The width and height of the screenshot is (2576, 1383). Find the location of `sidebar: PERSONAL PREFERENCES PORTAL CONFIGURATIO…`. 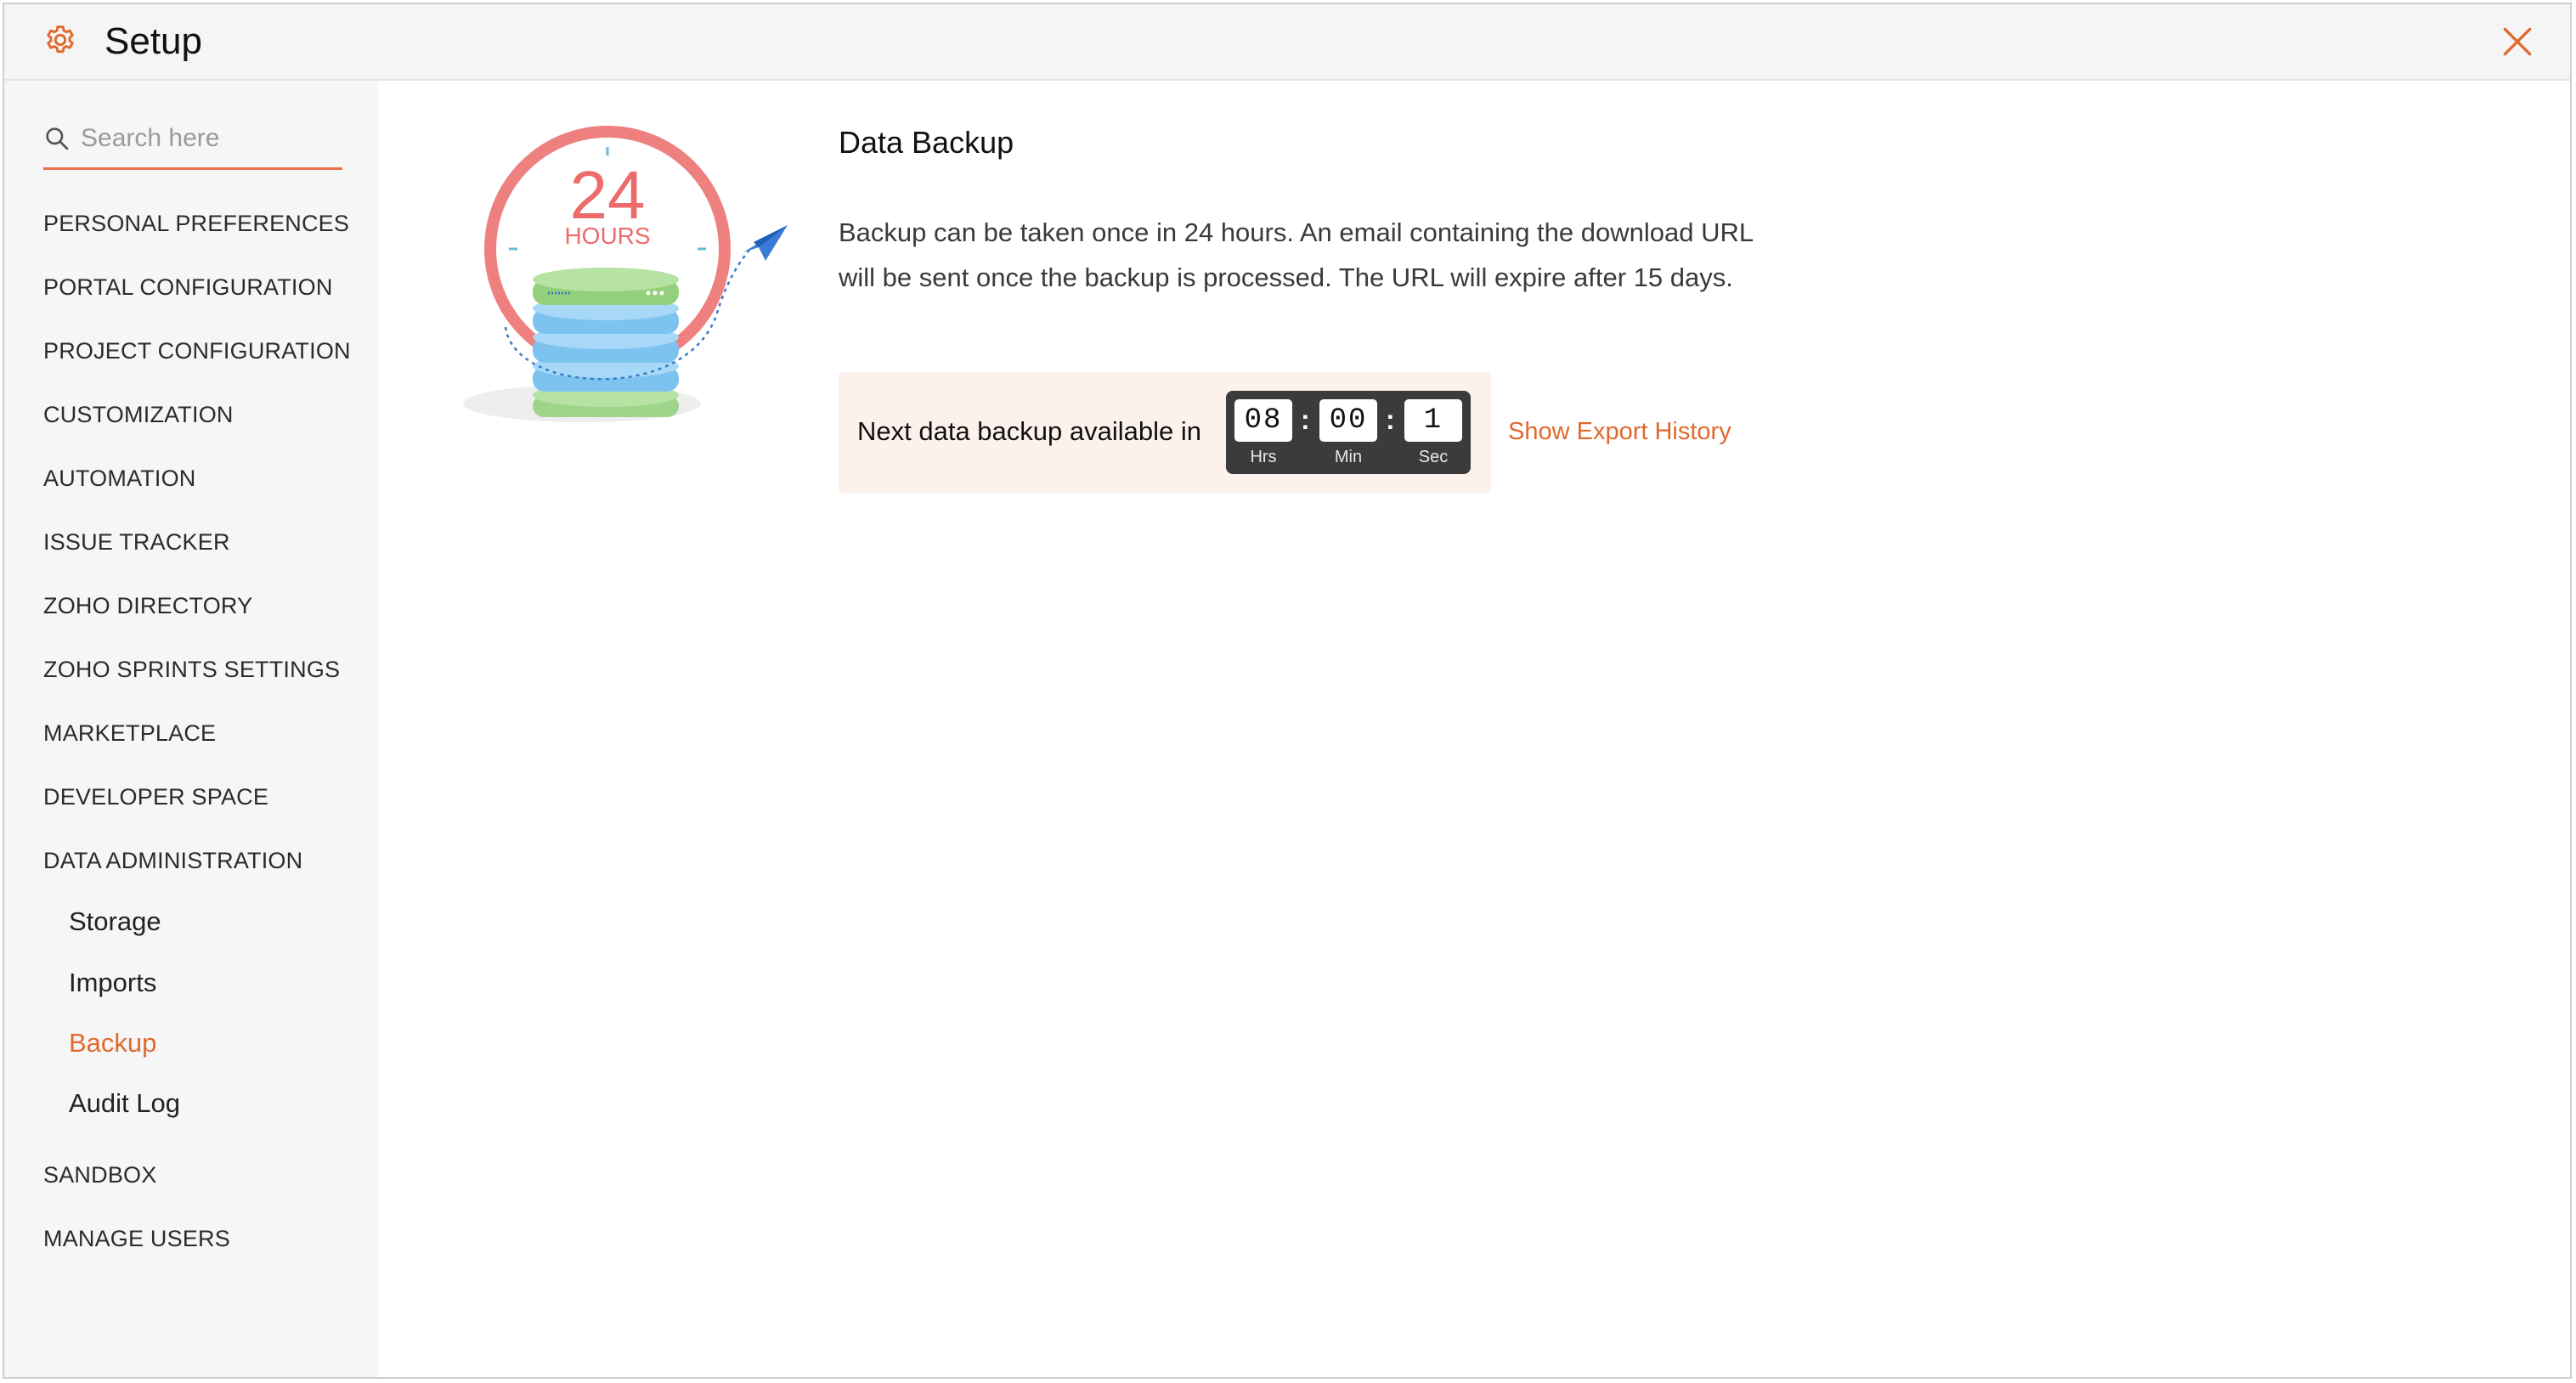

sidebar: PERSONAL PREFERENCES PORTAL CONFIGURATIO… is located at coordinates (191, 729).